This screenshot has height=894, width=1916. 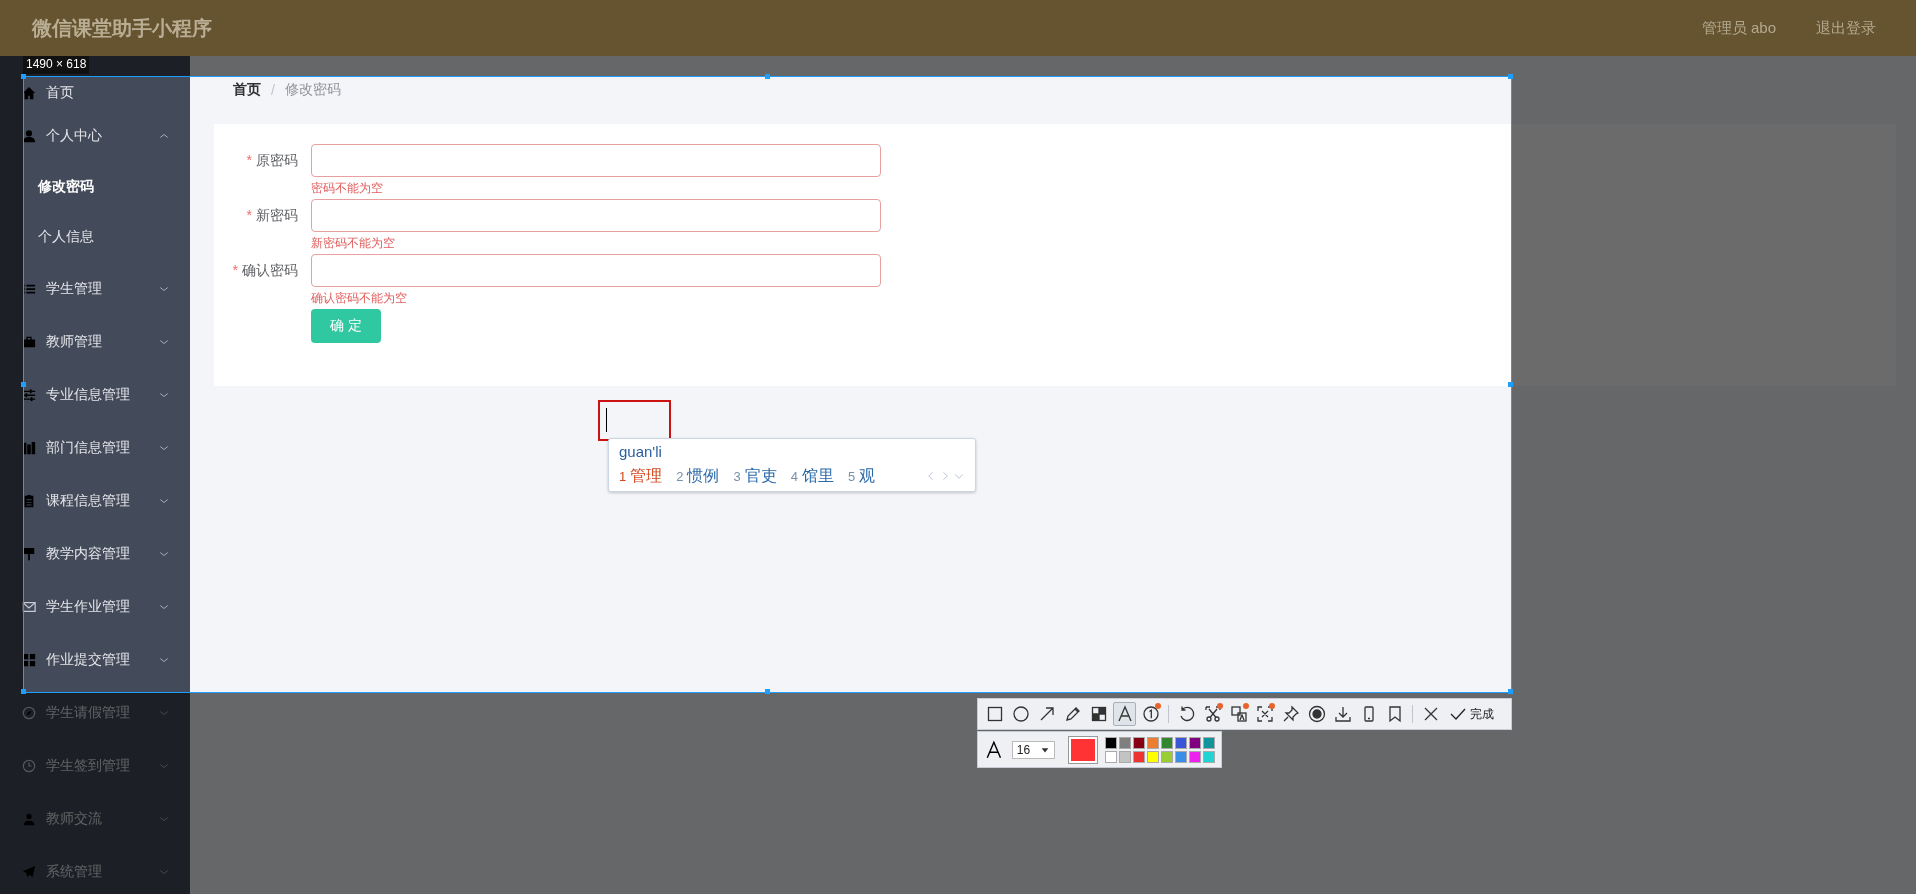 I want to click on clipboard-icon, so click(x=29, y=500).